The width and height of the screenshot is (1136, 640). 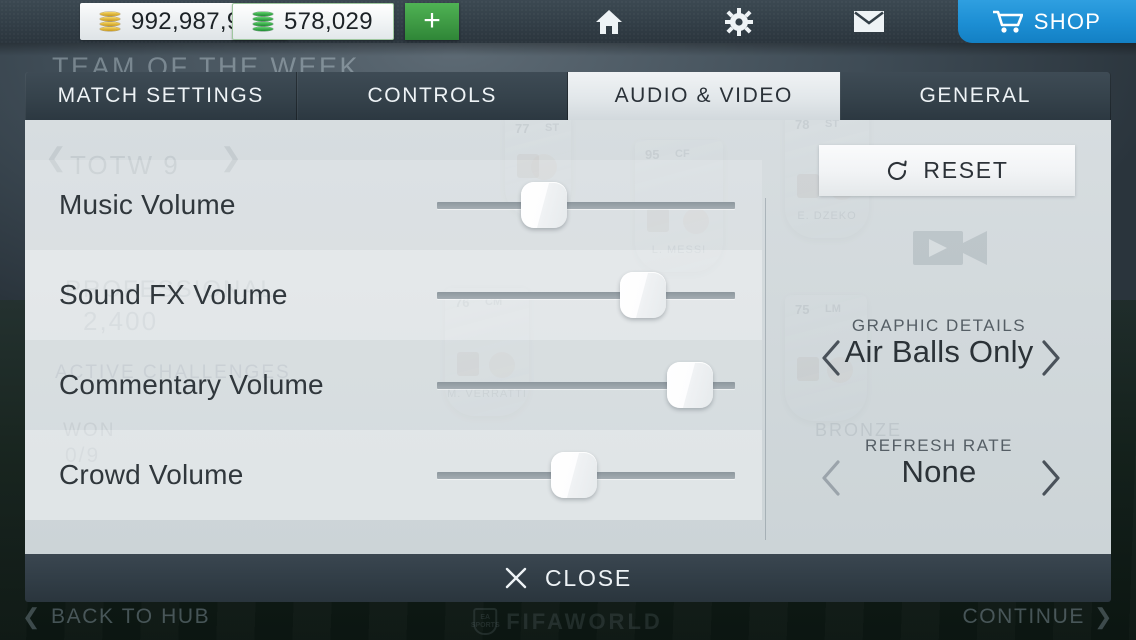 What do you see at coordinates (393, 385) in the screenshot?
I see `slider-row-commentary-volume: Commentary Volume` at bounding box center [393, 385].